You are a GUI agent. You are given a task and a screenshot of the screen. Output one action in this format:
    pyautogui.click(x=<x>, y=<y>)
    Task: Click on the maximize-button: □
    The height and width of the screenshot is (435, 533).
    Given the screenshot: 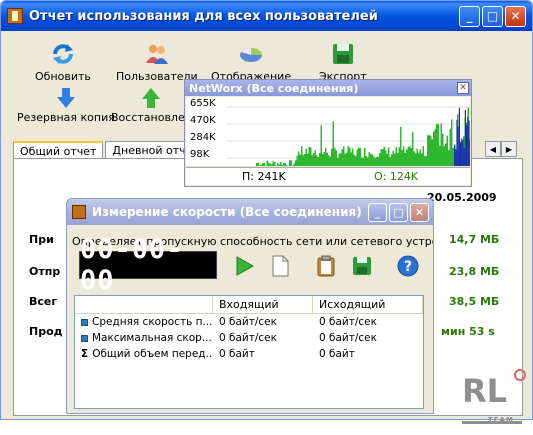 What is the action you would take?
    pyautogui.click(x=492, y=16)
    